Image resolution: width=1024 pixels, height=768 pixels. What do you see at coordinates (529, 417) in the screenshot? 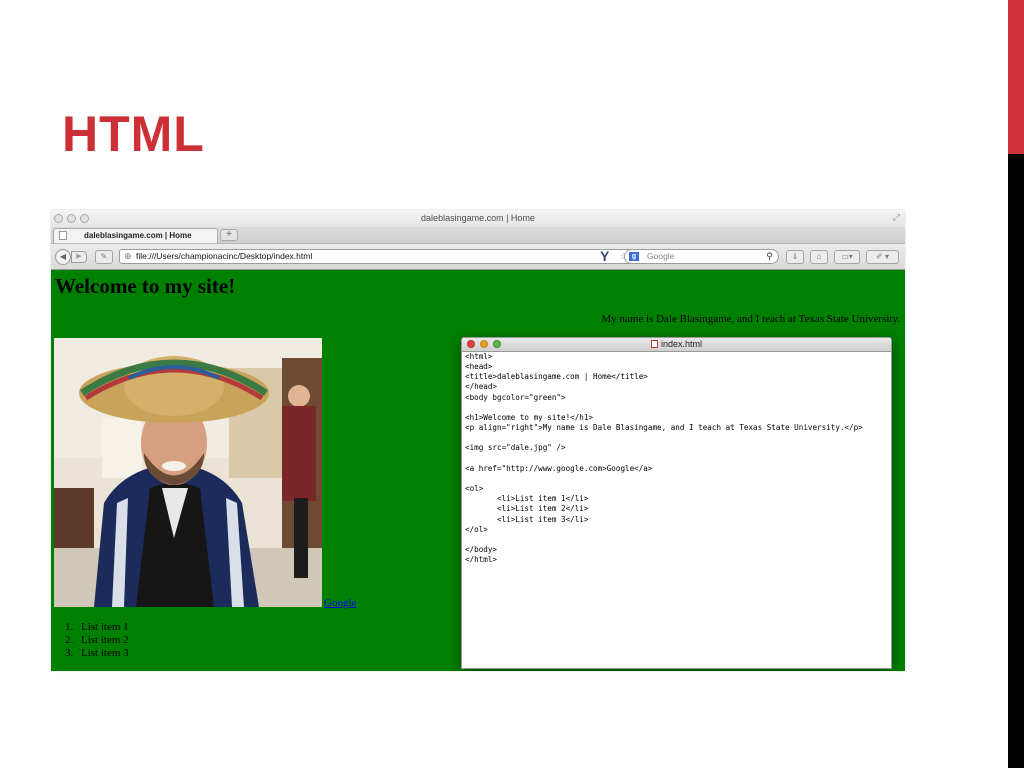
I see `code-line: <h1>Welcome to my site!</h1>` at bounding box center [529, 417].